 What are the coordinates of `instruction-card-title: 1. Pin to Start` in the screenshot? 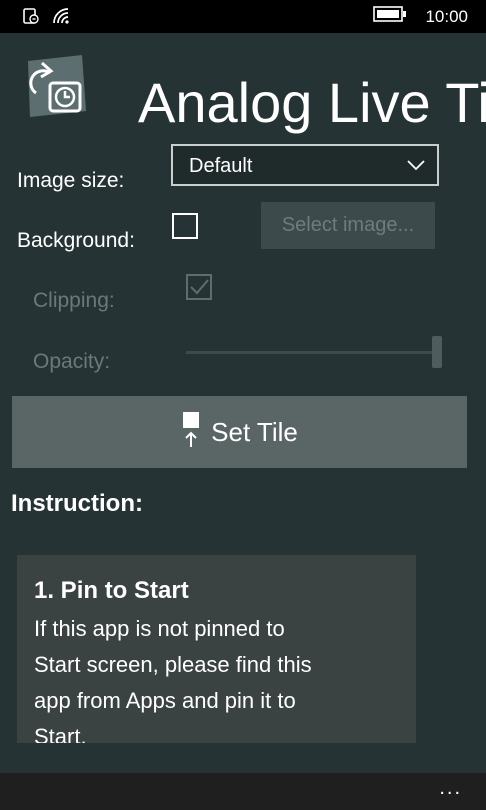 It's located at (111, 590).